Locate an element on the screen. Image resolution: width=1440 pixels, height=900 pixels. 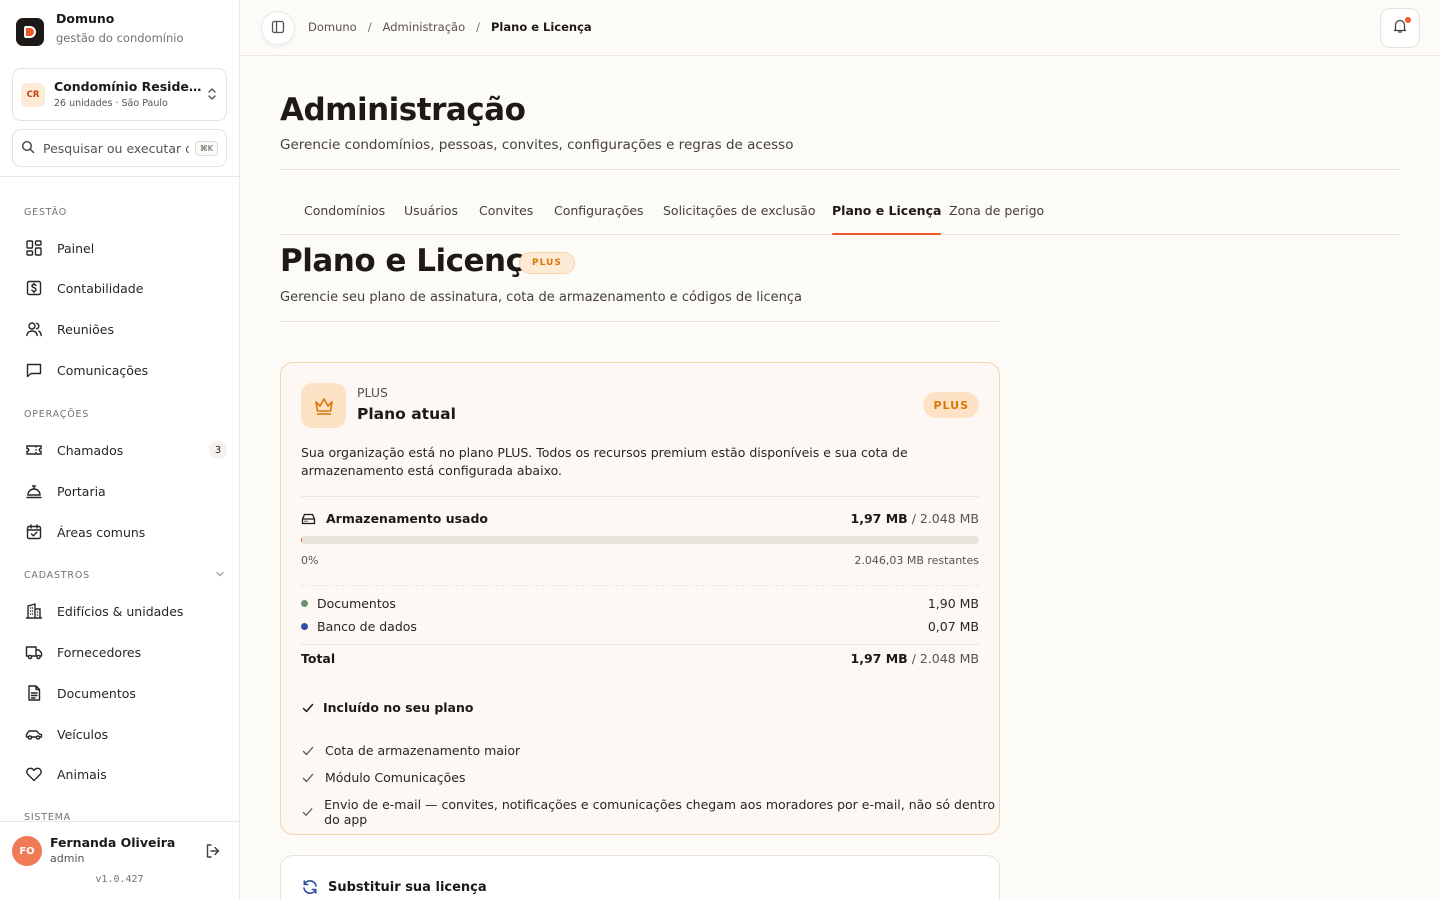
chevron-down-icon is located at coordinates (220, 575).